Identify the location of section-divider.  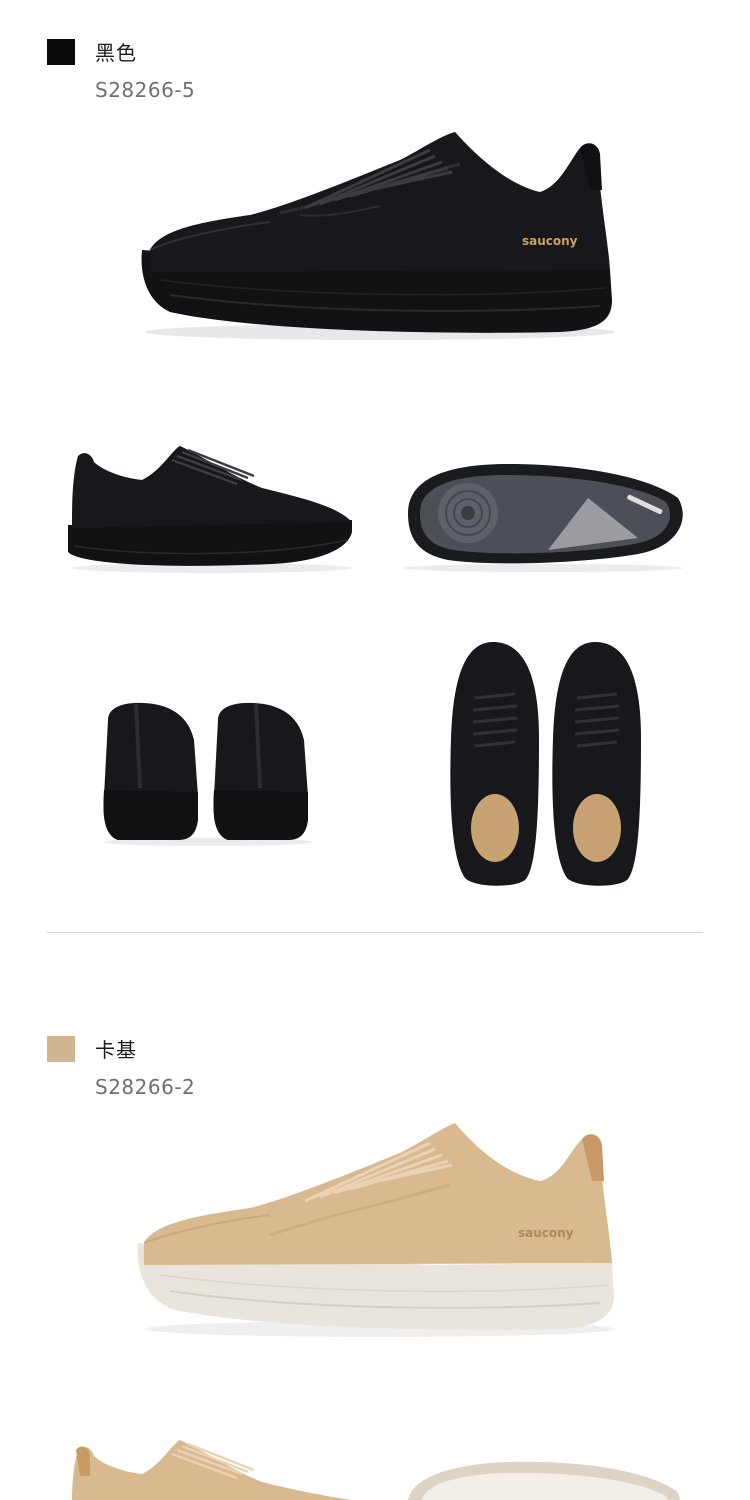
(375, 932).